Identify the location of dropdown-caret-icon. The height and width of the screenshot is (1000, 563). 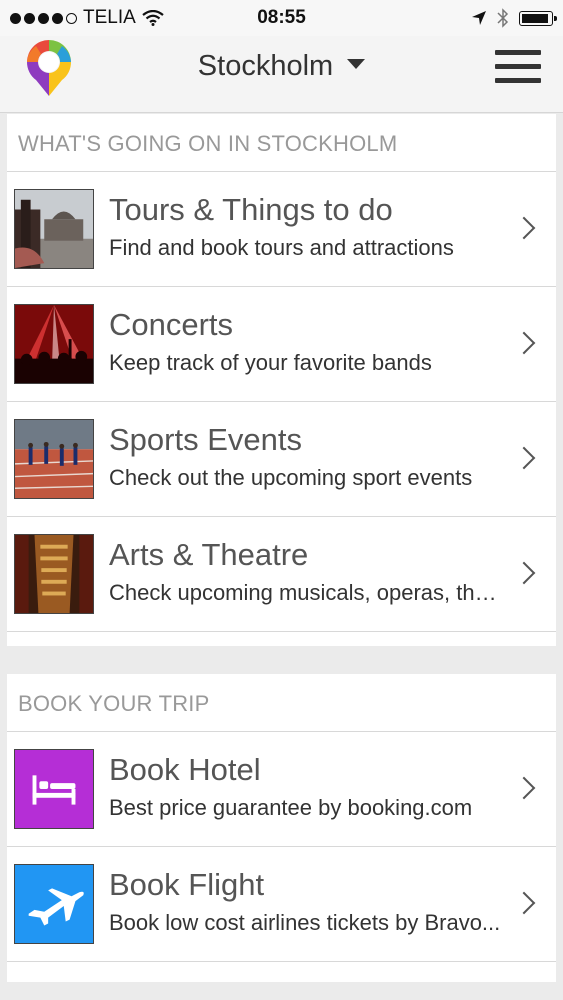
(356, 64).